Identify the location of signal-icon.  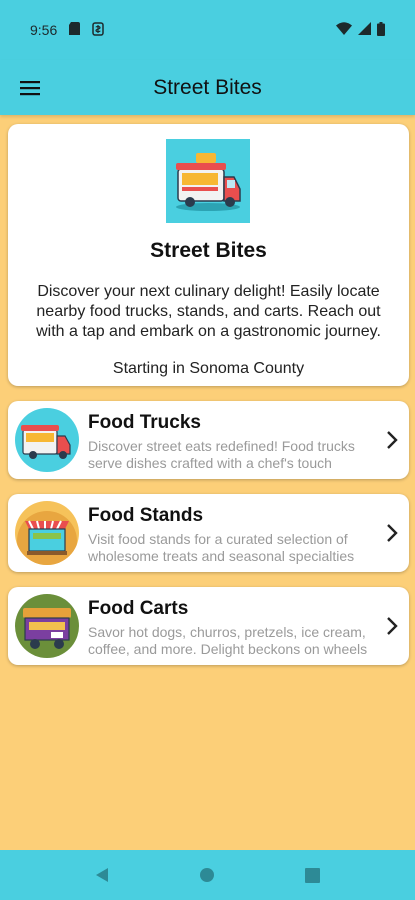
(364, 30).